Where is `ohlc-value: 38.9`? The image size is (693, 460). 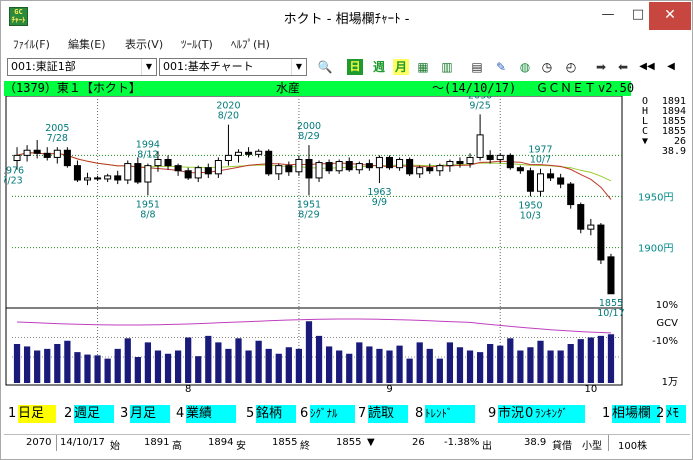 ohlc-value: 38.9 is located at coordinates (674, 151).